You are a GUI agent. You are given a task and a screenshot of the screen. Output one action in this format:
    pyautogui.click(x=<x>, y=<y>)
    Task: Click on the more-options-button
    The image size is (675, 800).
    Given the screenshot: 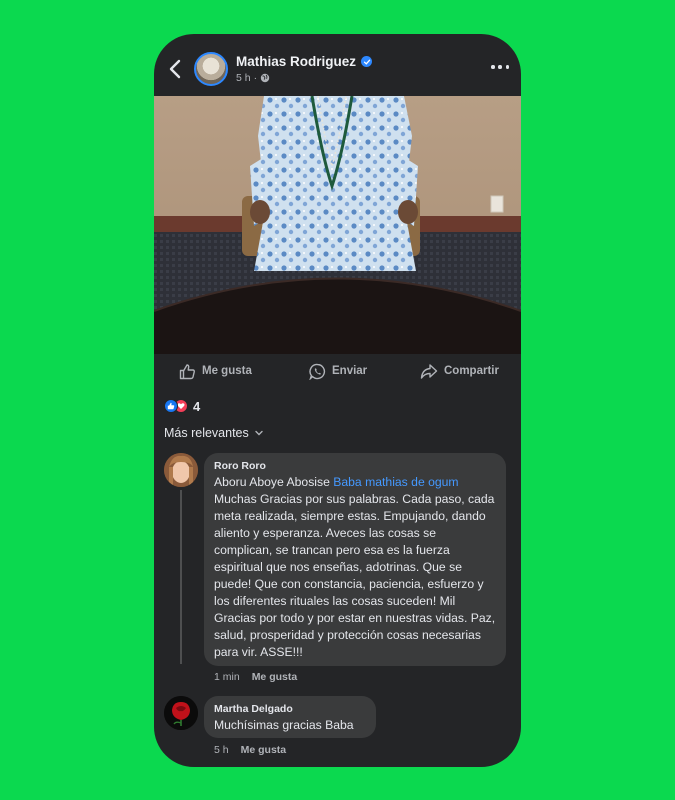 What is the action you would take?
    pyautogui.click(x=500, y=67)
    